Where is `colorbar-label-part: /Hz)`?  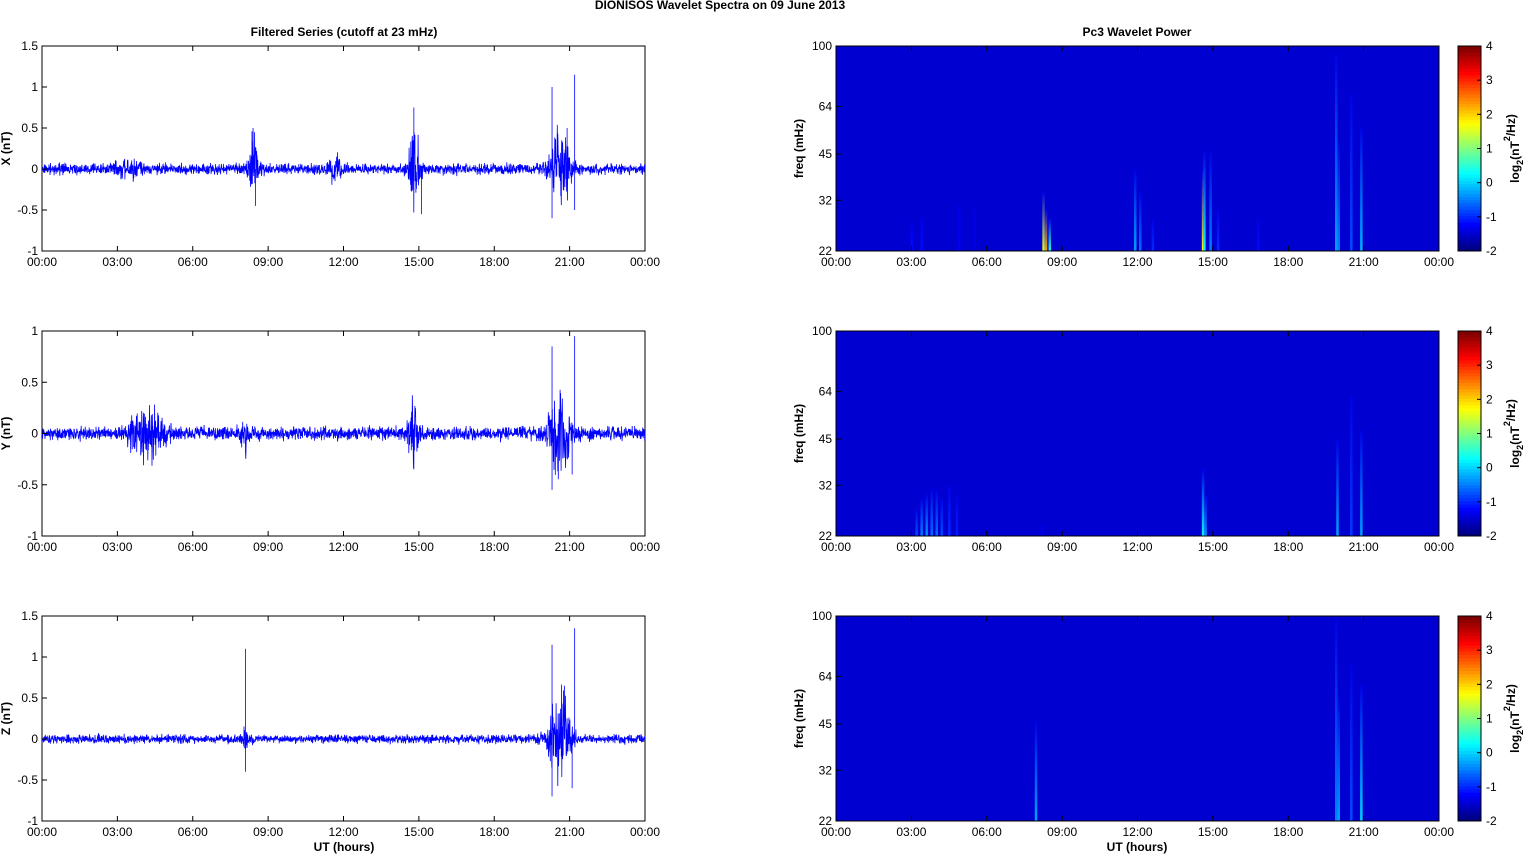
colorbar-label-part: /Hz) is located at coordinates (1511, 125).